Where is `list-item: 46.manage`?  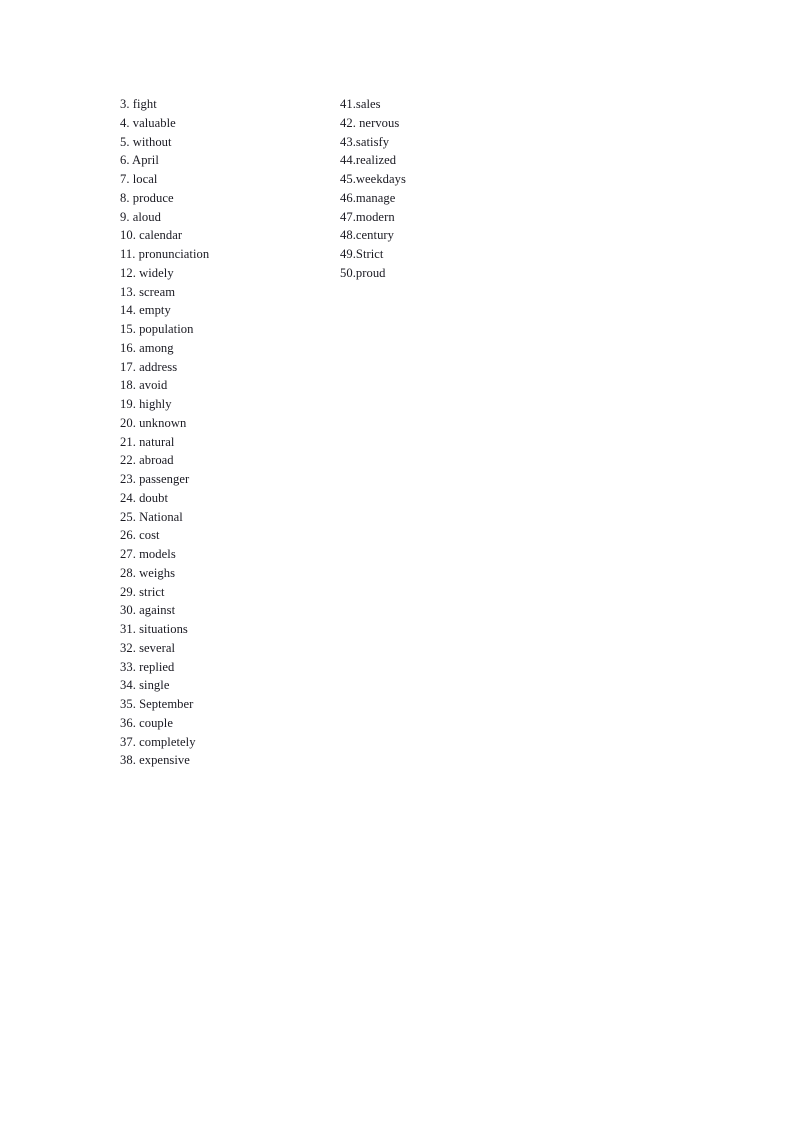 list-item: 46.manage is located at coordinates (368, 197).